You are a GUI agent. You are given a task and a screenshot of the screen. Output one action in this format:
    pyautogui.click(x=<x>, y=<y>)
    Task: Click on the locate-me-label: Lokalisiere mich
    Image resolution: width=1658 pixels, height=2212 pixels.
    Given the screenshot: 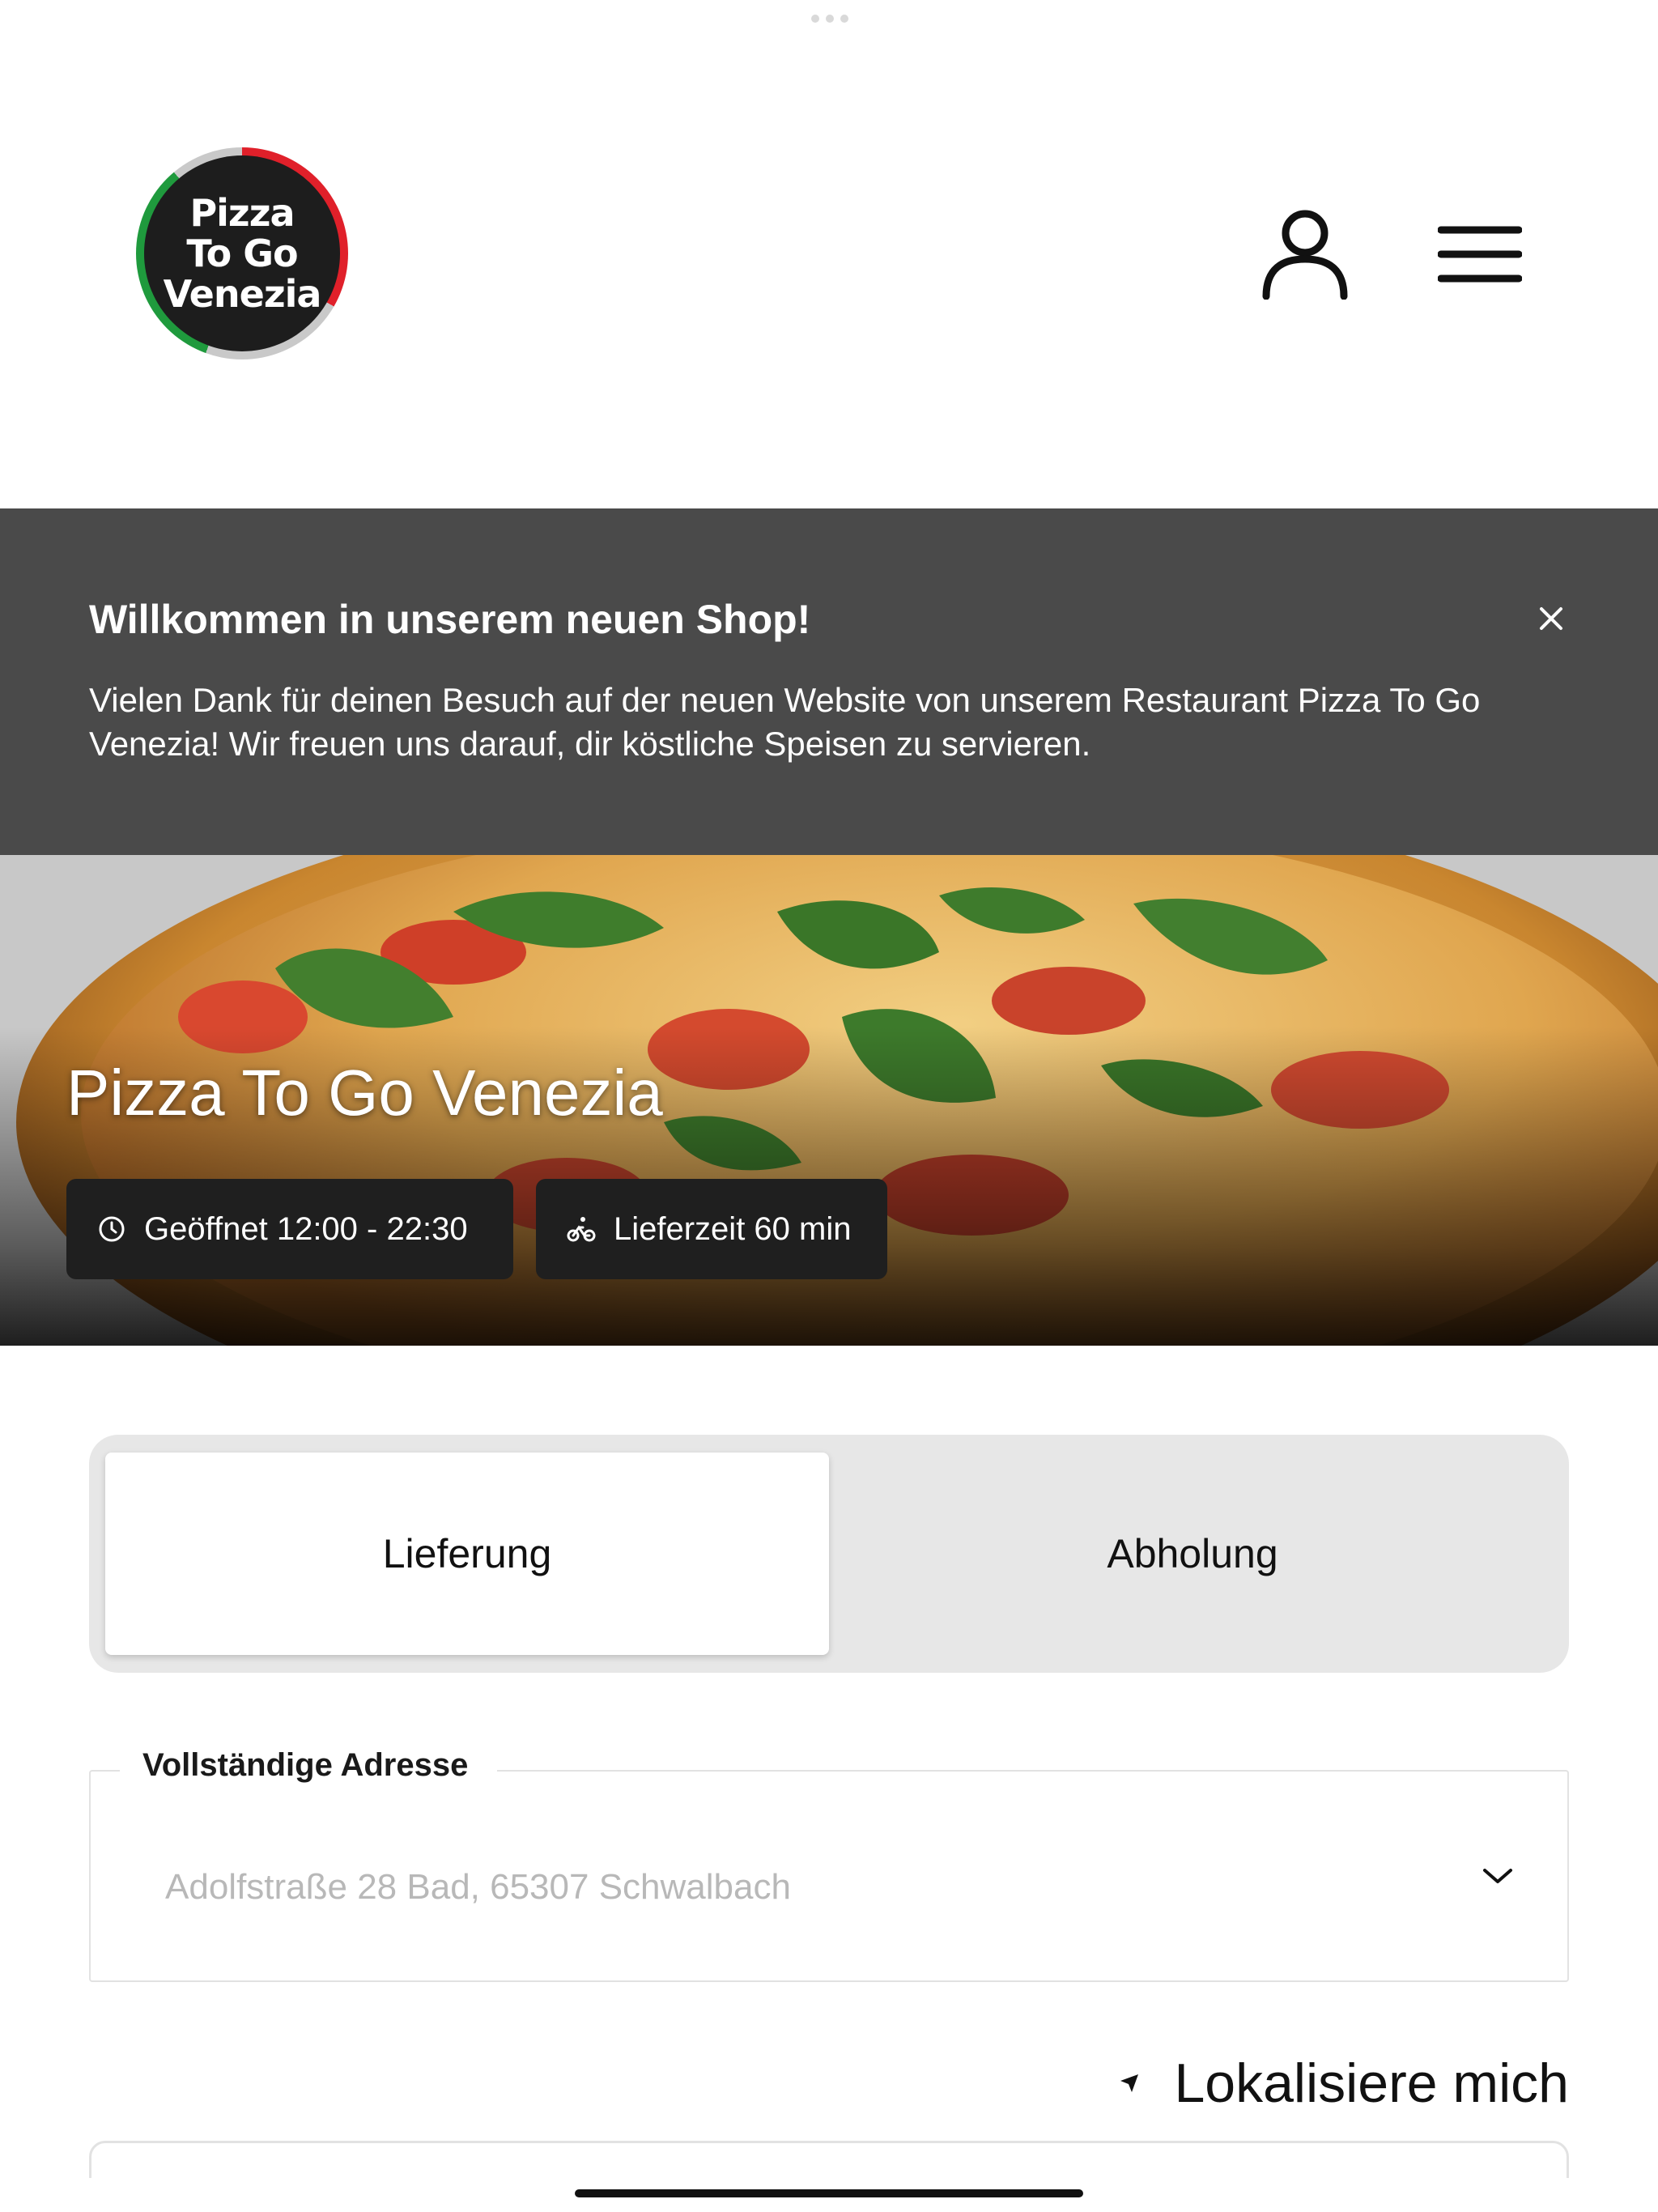 What is the action you would take?
    pyautogui.click(x=1371, y=2083)
    